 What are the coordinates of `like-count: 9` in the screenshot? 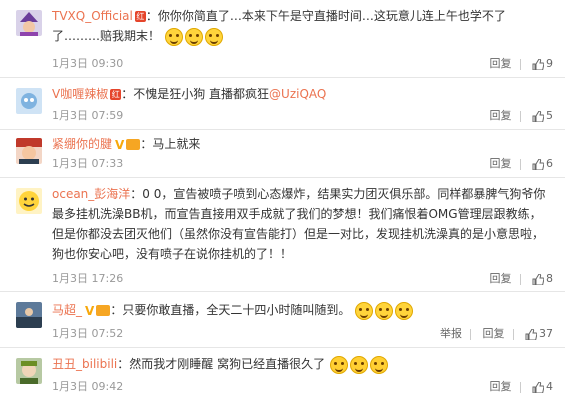 It's located at (549, 63).